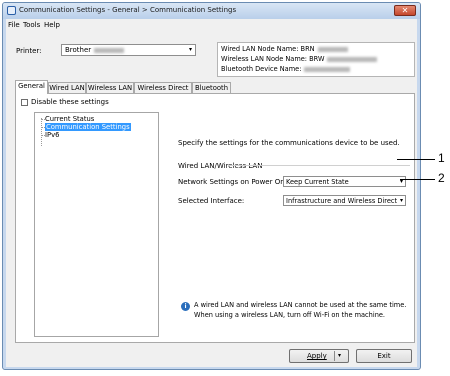 This screenshot has width=450, height=376. What do you see at coordinates (128, 50) in the screenshot?
I see `printer-select: Brother ▾` at bounding box center [128, 50].